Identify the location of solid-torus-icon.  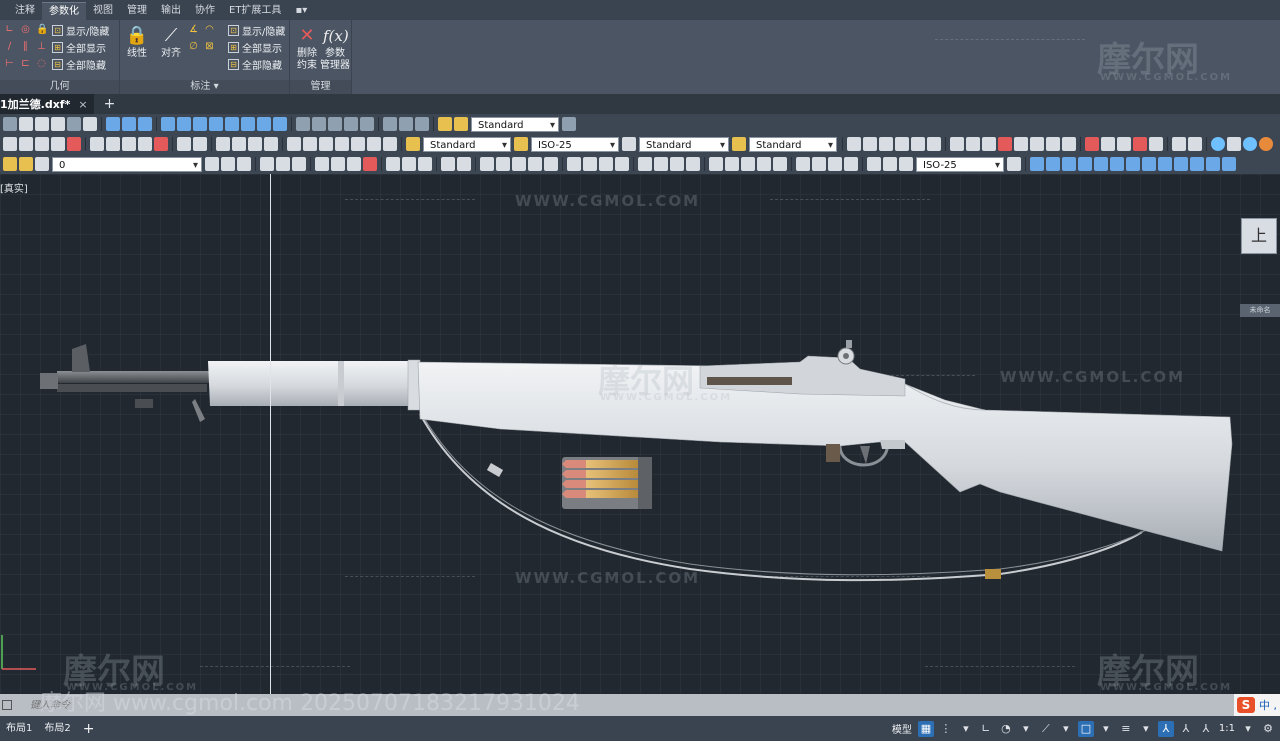
(1117, 164).